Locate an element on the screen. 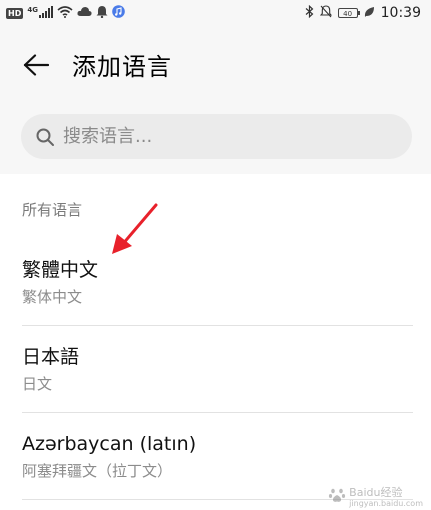 Image resolution: width=431 pixels, height=510 pixels. language-name: Azərbaycan (latın) is located at coordinates (109, 444).